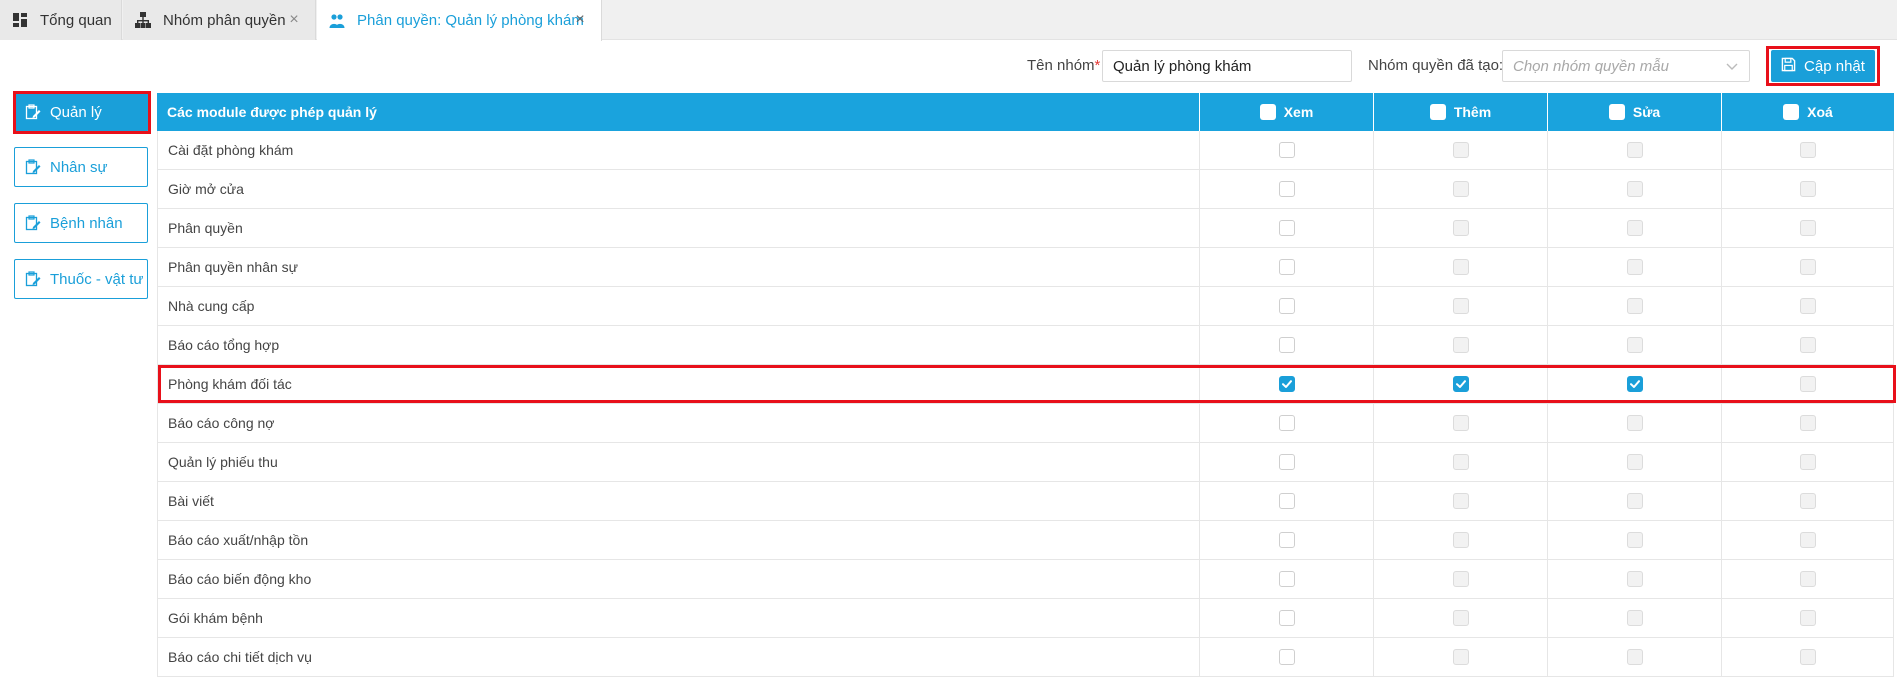  What do you see at coordinates (1437, 112) in the screenshot?
I see `select-all-add-checkbox` at bounding box center [1437, 112].